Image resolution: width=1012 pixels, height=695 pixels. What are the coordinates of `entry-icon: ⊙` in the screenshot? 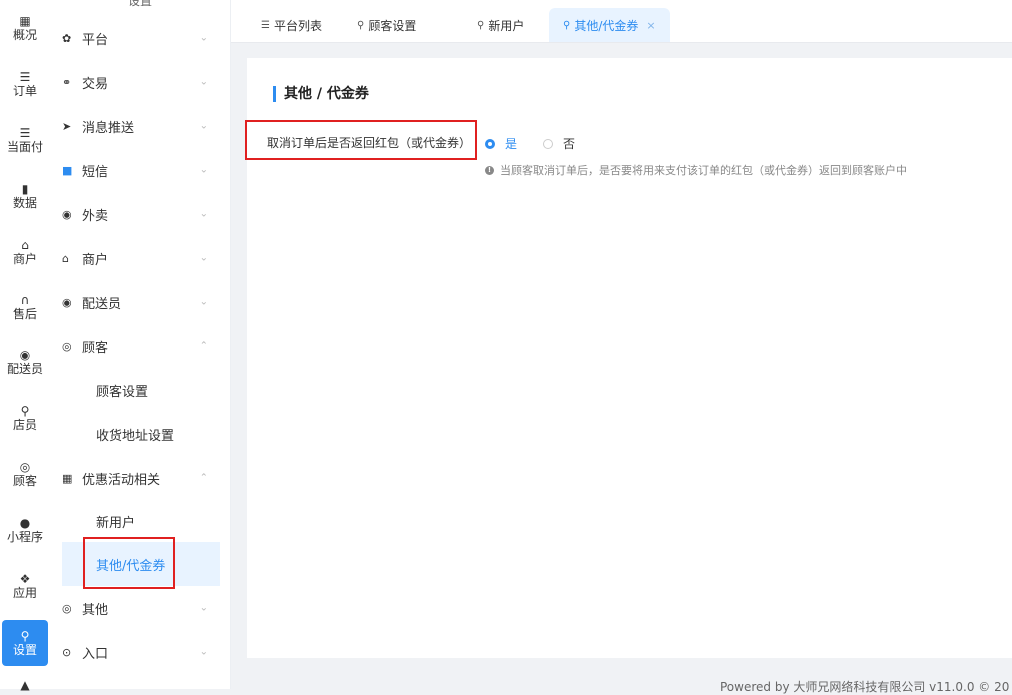 It's located at (67, 652).